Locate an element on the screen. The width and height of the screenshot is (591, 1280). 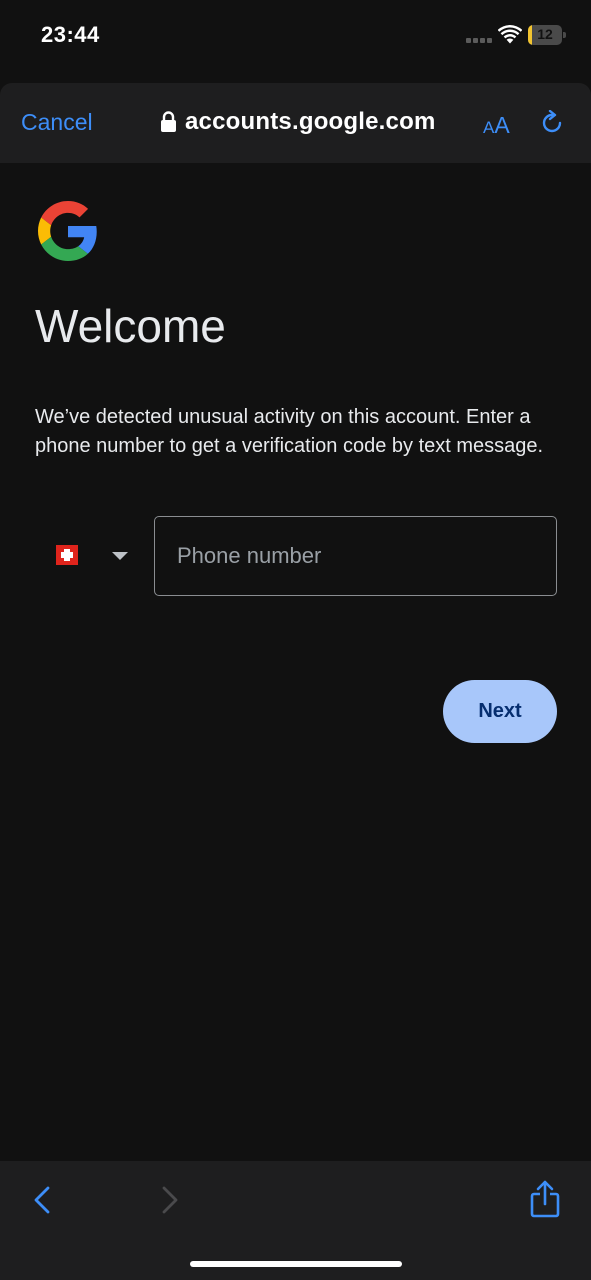
text-size-button: AA is located at coordinates (496, 125).